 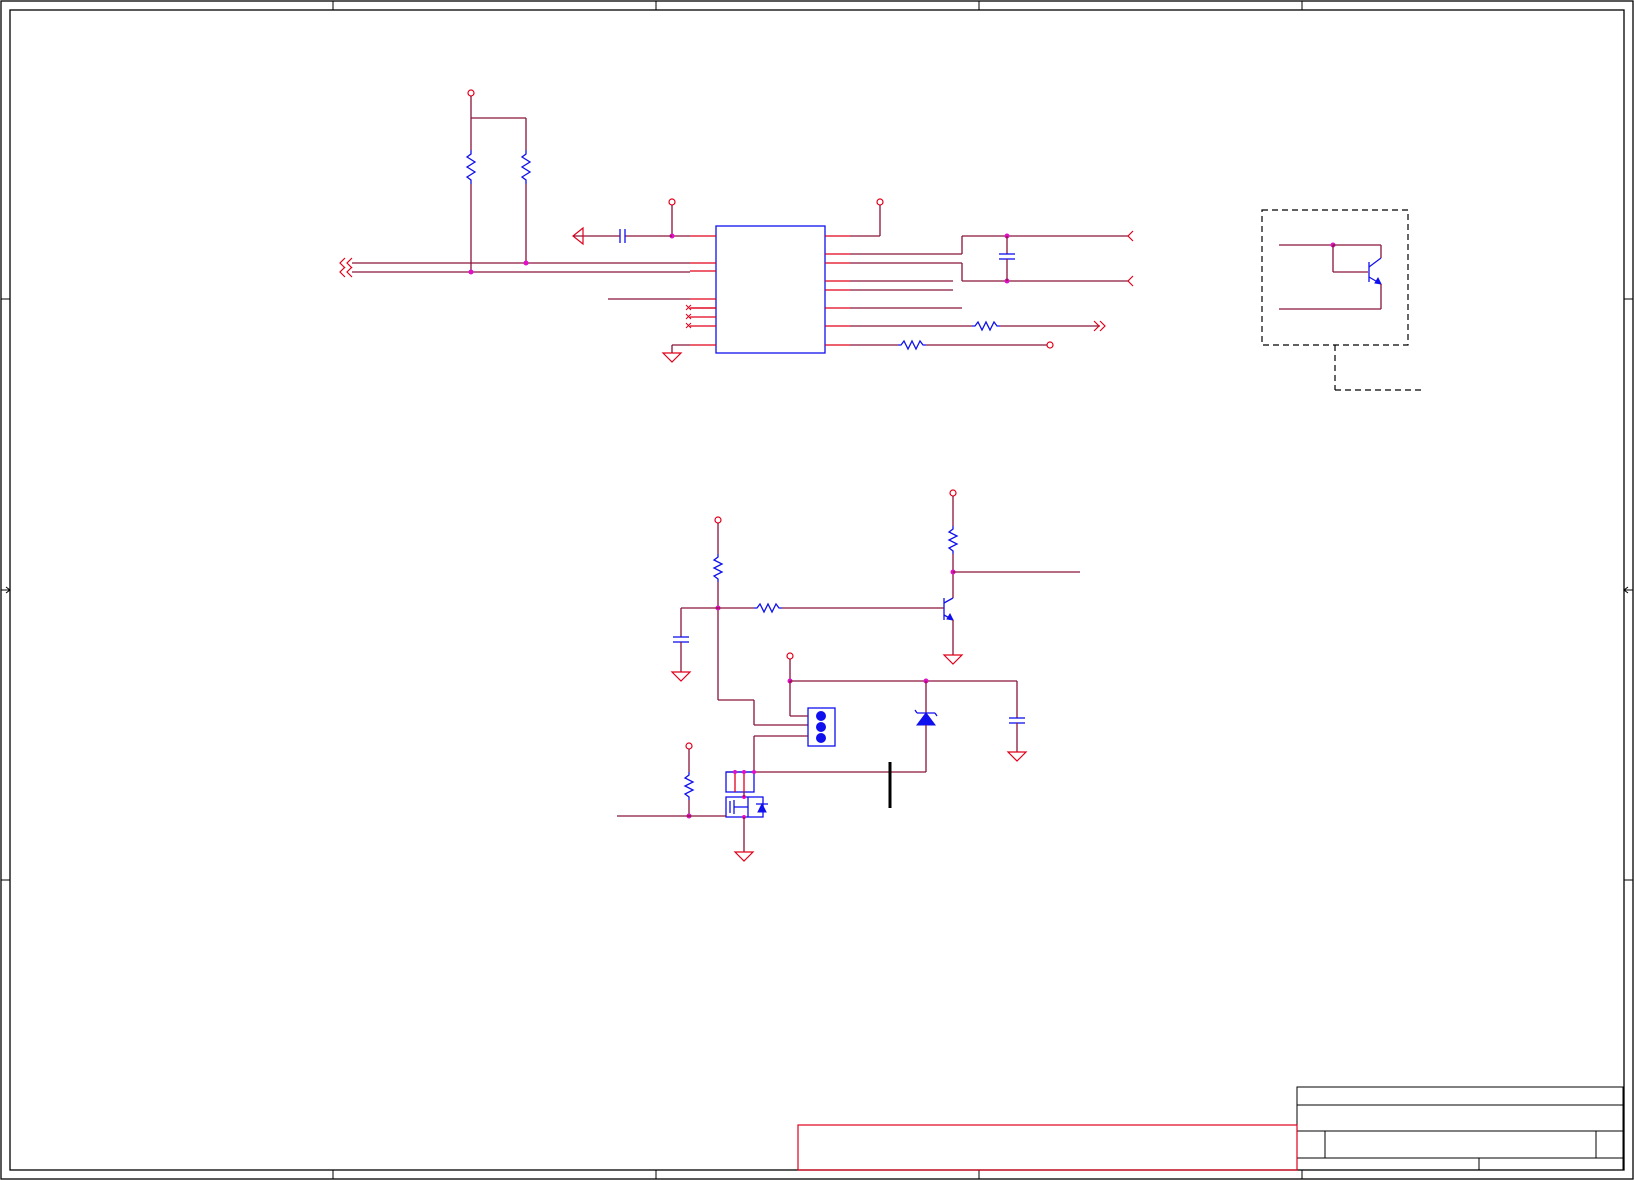 I want to click on driver-ic-section, so click(x=736, y=226).